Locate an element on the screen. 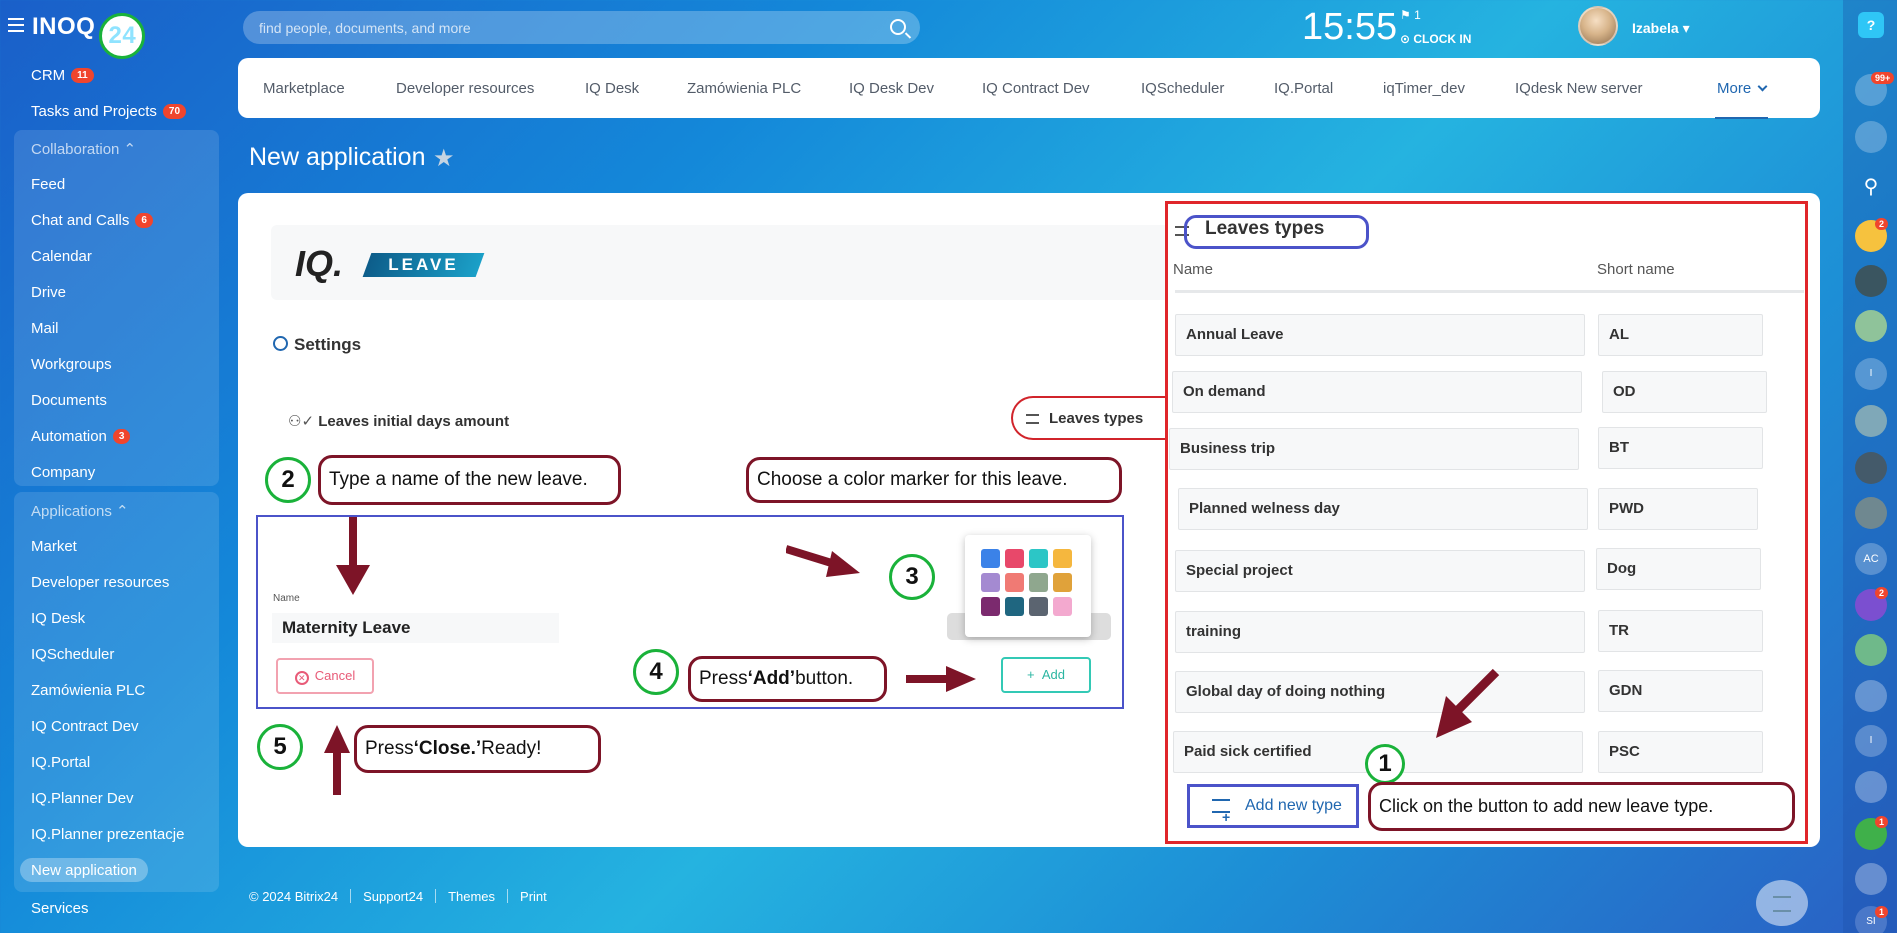 Image resolution: width=1897 pixels, height=933 pixels. tab-iqtimer-dev: iqTimer_dev is located at coordinates (1424, 88).